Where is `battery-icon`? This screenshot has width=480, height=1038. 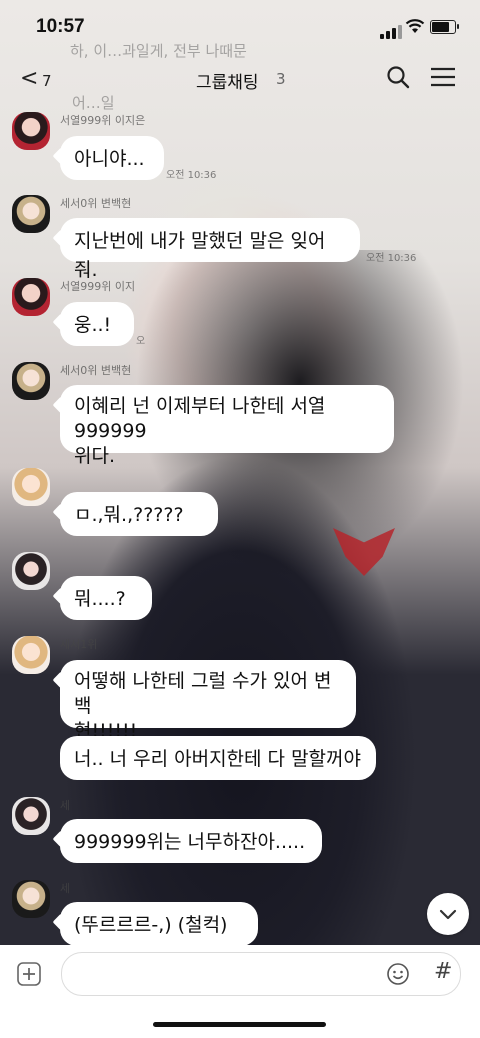
battery-icon is located at coordinates (444, 27).